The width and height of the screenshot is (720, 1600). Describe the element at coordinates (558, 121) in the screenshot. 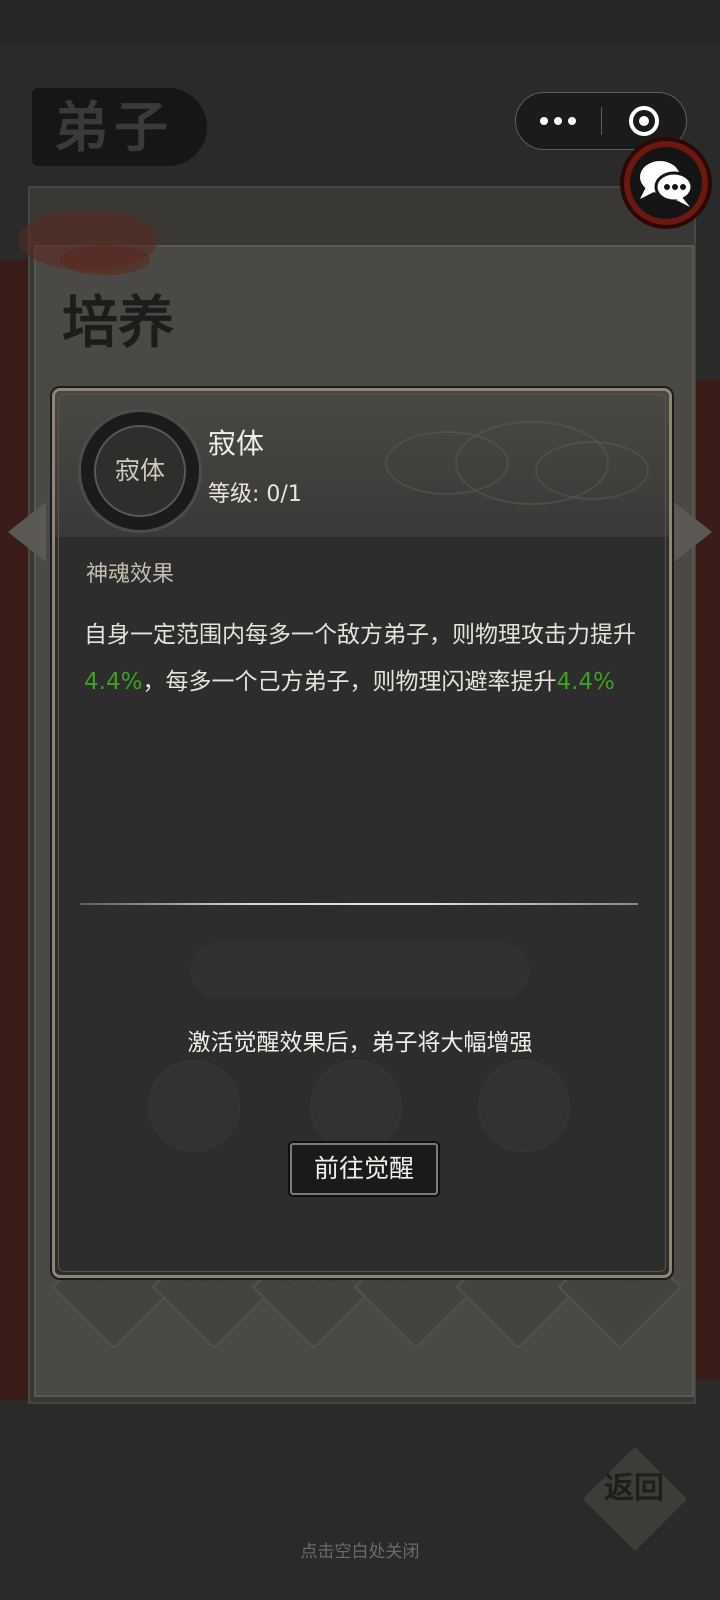

I see `more-dots-icon` at that location.